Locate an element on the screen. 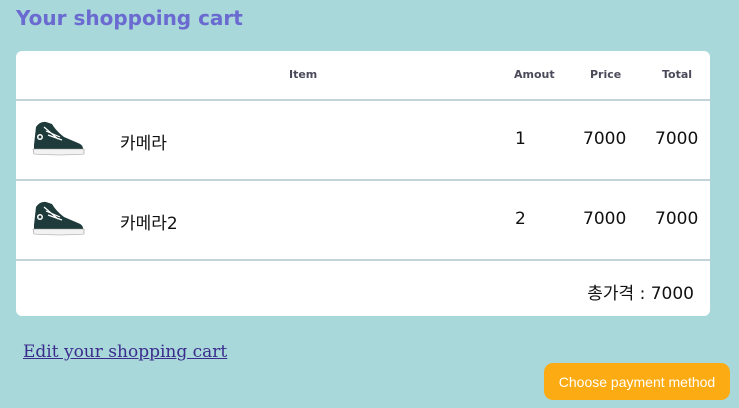 The width and height of the screenshot is (739, 408). header-total: Total is located at coordinates (677, 74).